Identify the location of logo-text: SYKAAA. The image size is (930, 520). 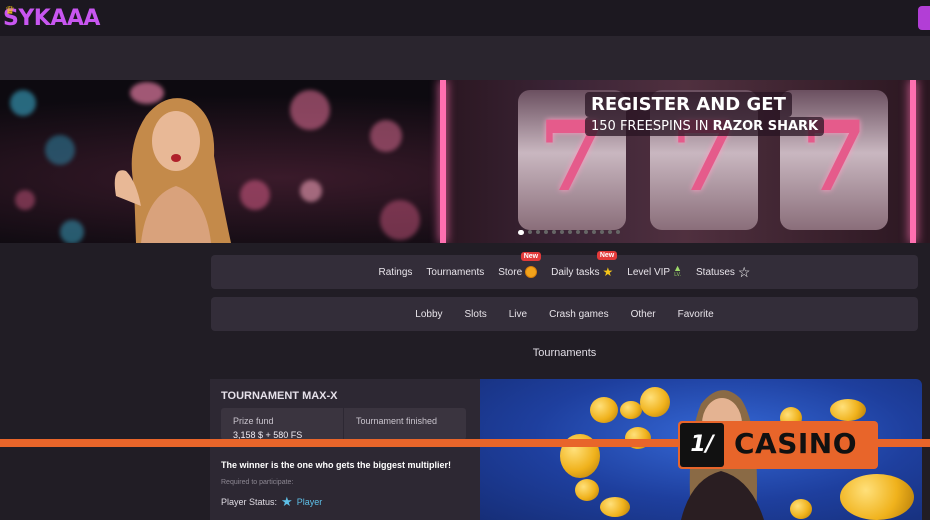
(51, 18).